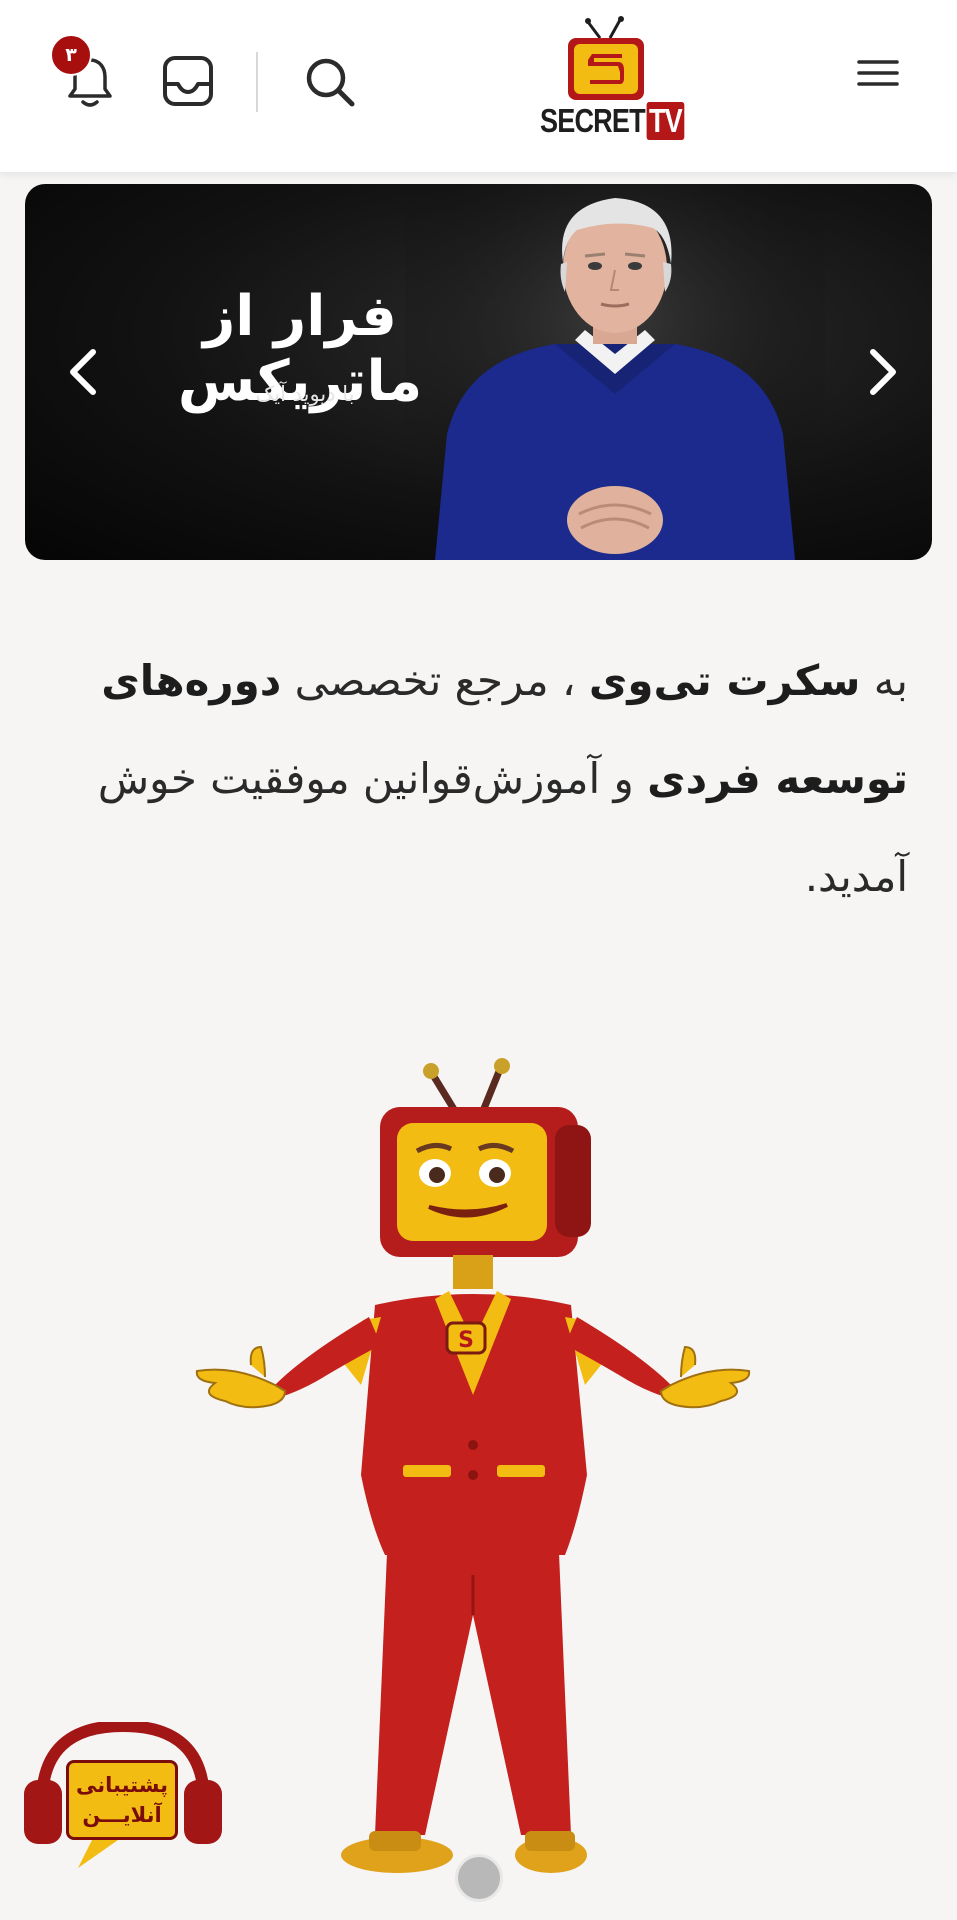 The height and width of the screenshot is (1920, 957). I want to click on inbox-icon, so click(188, 81).